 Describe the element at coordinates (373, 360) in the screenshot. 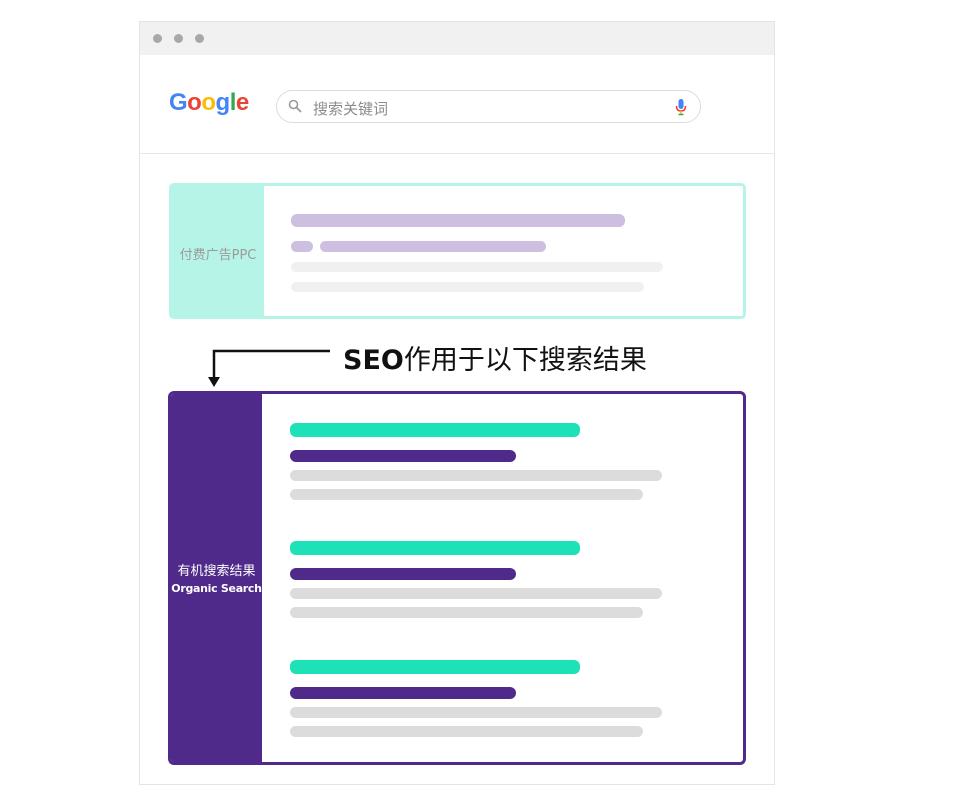

I see `seo-keyword: SEO` at that location.